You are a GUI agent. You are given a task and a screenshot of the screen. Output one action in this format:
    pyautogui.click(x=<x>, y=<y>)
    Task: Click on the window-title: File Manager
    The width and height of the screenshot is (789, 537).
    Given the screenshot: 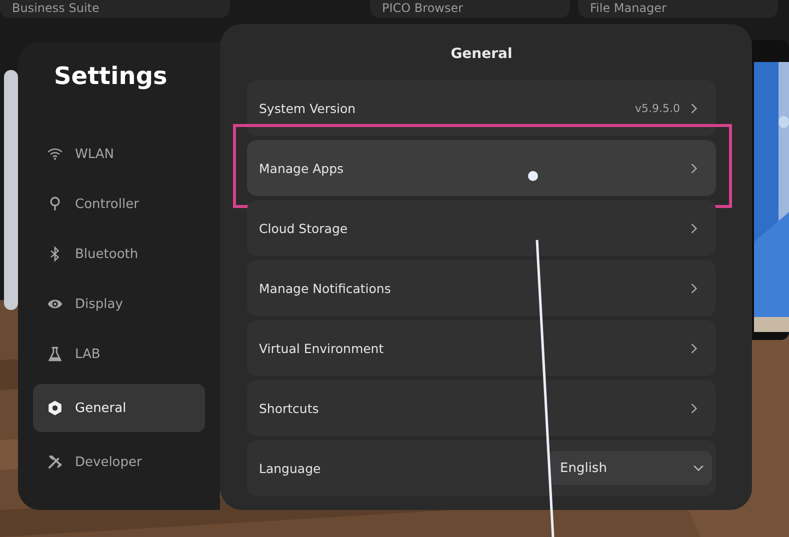 What is the action you would take?
    pyautogui.click(x=628, y=8)
    